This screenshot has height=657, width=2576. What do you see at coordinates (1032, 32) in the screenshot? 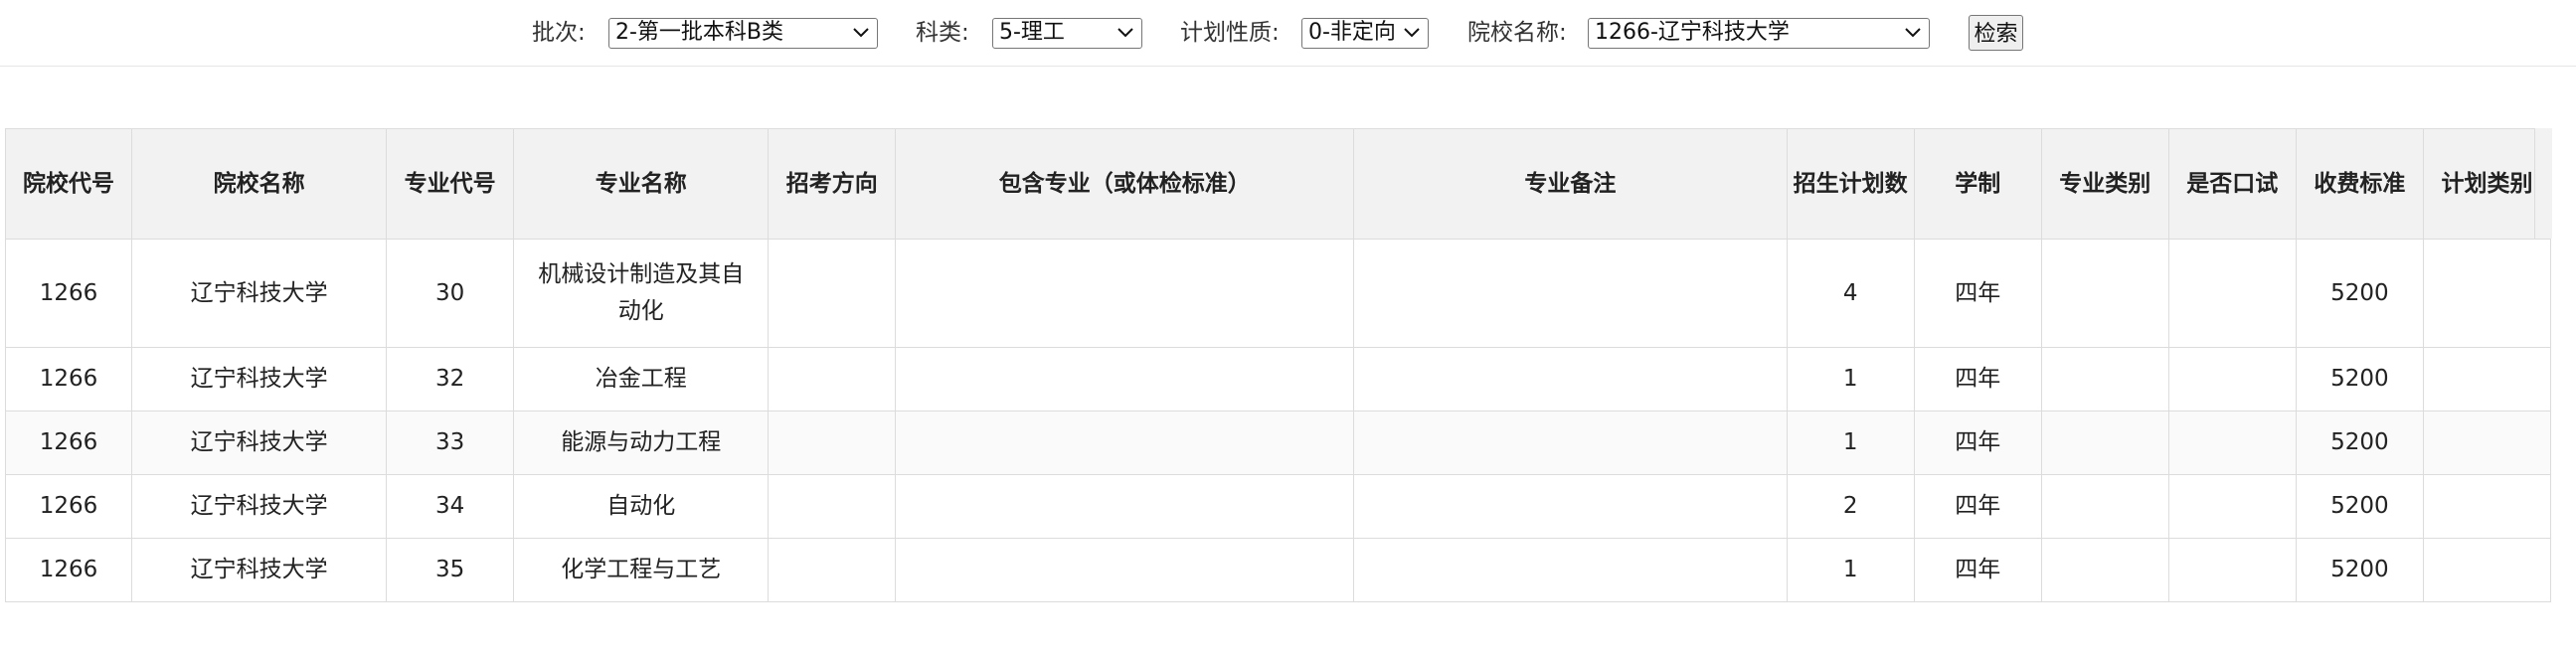
I see `category-select-value: 5-理工` at bounding box center [1032, 32].